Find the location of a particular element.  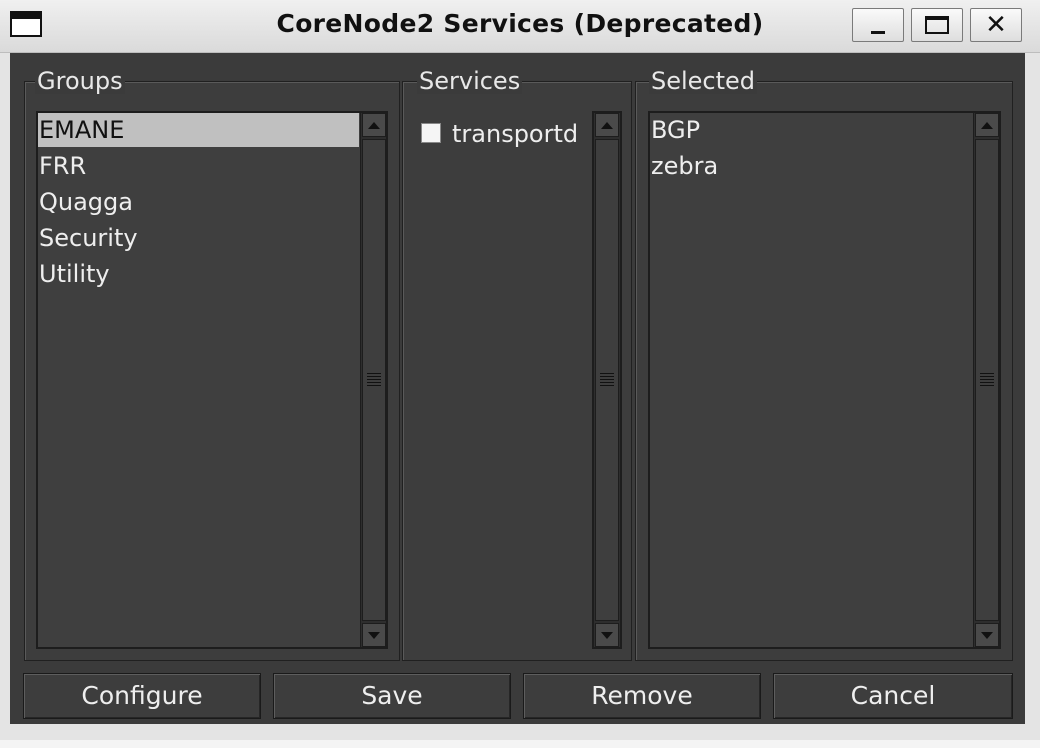

services-scroll-up-button is located at coordinates (607, 125).